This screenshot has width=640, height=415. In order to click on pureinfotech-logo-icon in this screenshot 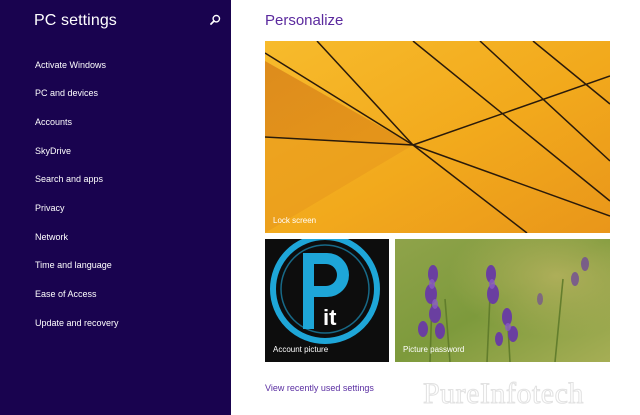, I will do `click(325, 291)`.